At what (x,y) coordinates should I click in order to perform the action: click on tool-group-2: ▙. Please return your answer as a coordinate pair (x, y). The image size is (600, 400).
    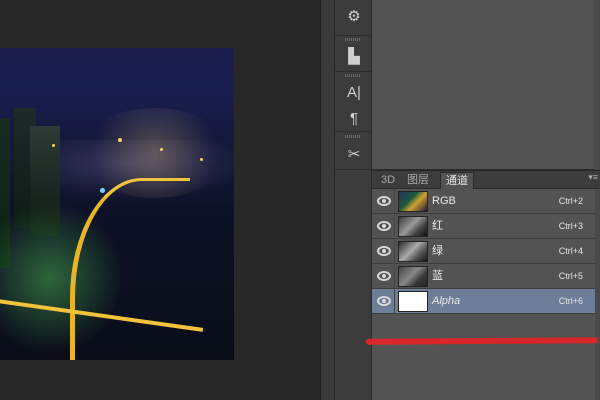
    Looking at the image, I should click on (353, 54).